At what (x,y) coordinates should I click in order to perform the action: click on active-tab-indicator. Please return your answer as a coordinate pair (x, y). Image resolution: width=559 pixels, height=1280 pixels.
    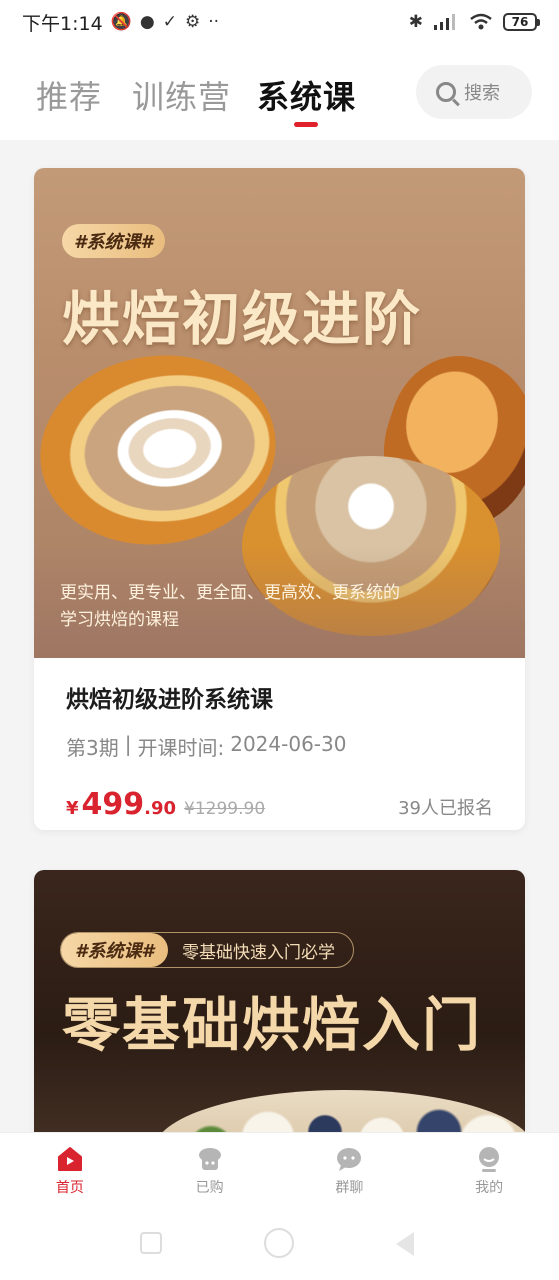
    Looking at the image, I should click on (306, 124).